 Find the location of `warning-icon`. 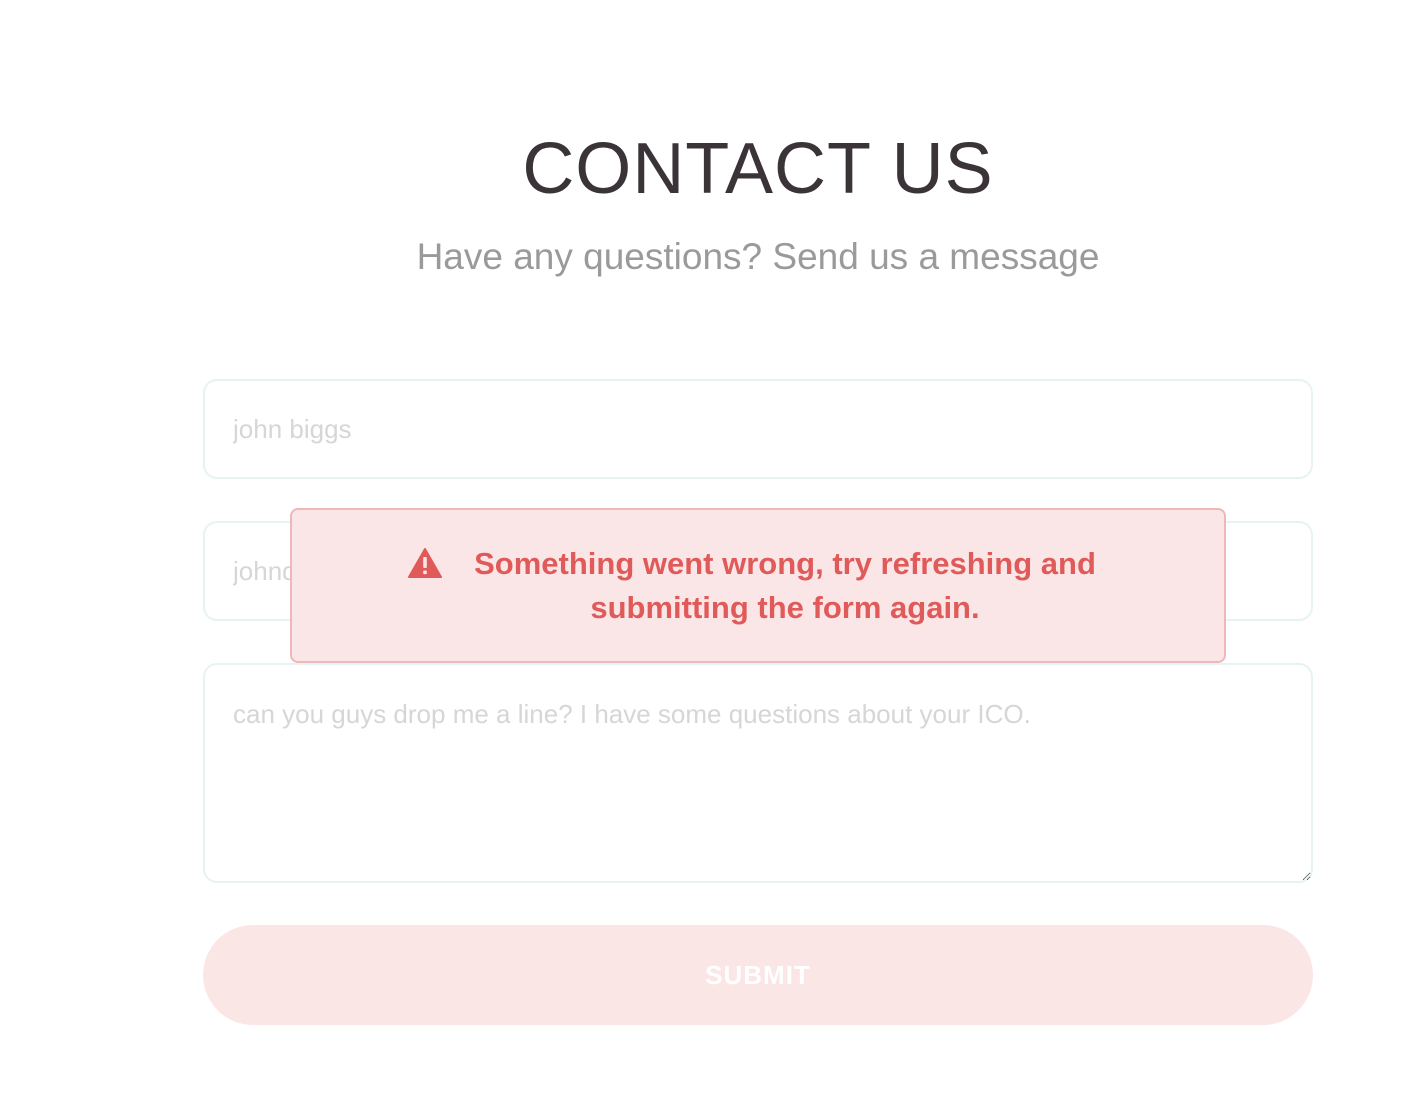

warning-icon is located at coordinates (425, 562).